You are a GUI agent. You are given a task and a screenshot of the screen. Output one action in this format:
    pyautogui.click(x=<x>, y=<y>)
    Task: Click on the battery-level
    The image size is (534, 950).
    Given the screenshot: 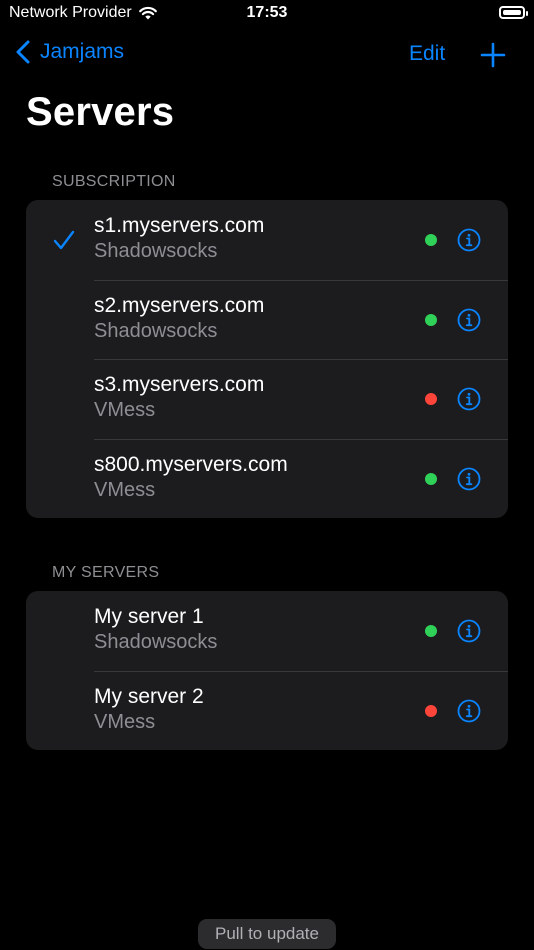 What is the action you would take?
    pyautogui.click(x=512, y=12)
    